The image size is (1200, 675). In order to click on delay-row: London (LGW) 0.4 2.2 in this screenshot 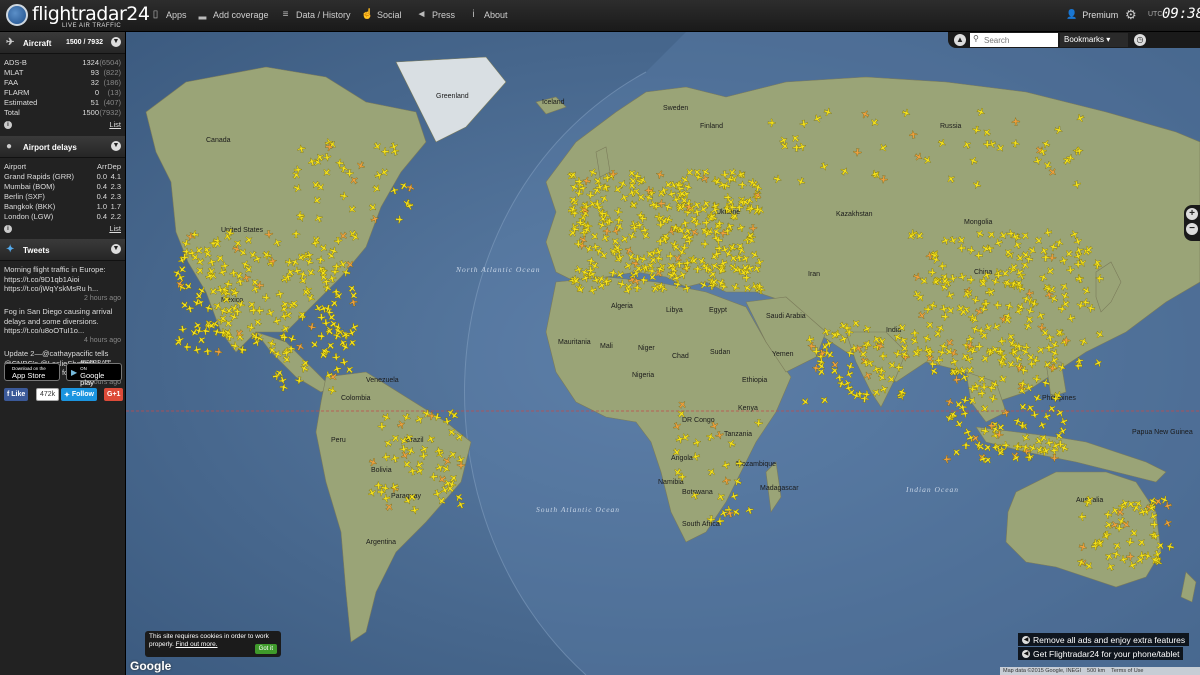, I will do `click(62, 217)`.